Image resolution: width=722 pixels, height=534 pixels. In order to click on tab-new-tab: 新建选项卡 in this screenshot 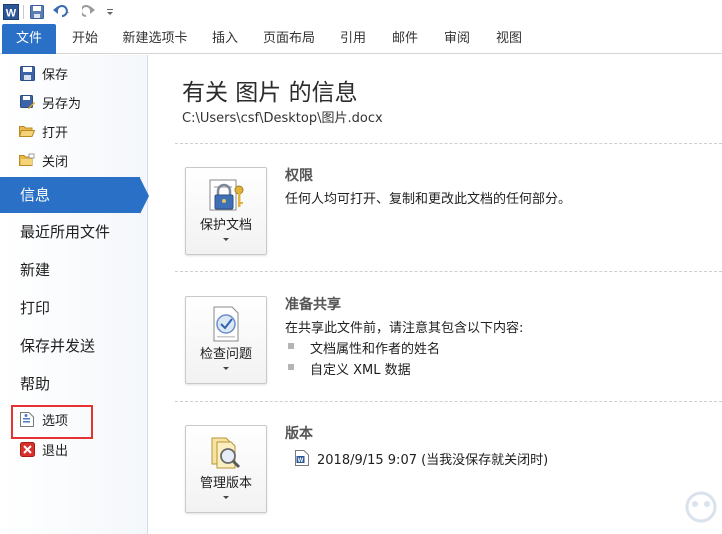, I will do `click(155, 39)`.